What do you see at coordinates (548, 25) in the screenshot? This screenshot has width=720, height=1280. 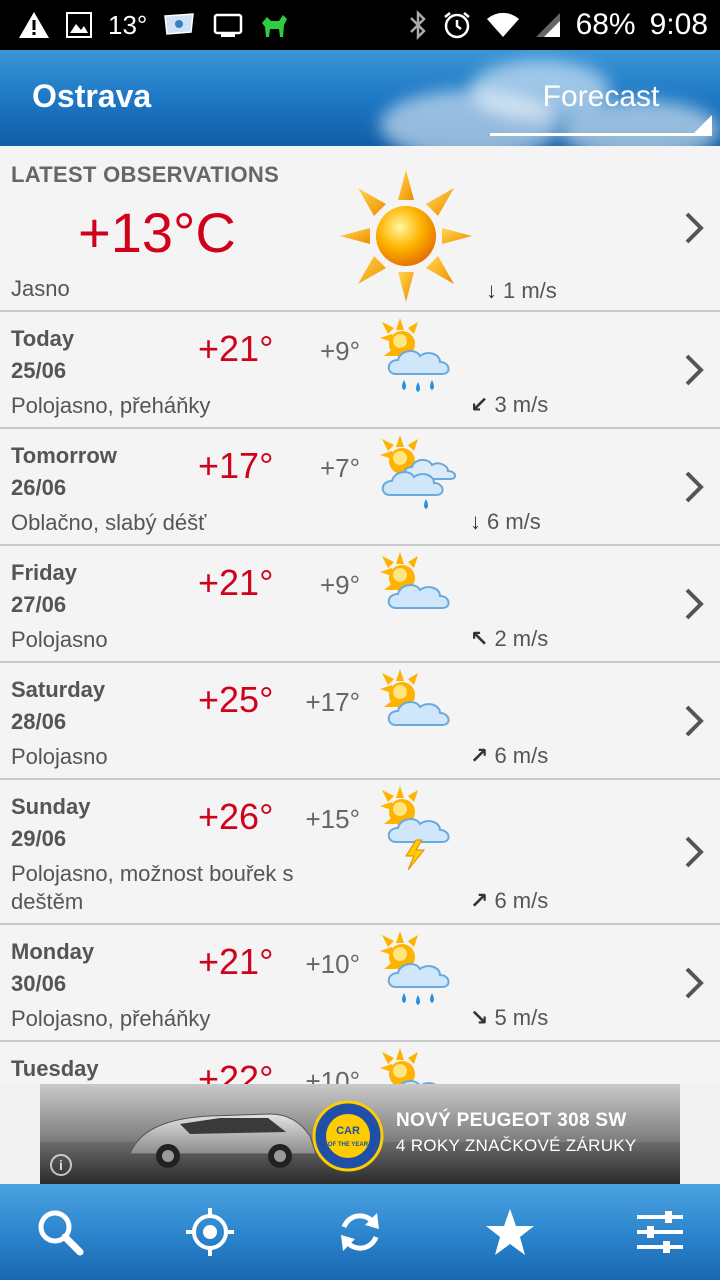 I see `signal-icon` at bounding box center [548, 25].